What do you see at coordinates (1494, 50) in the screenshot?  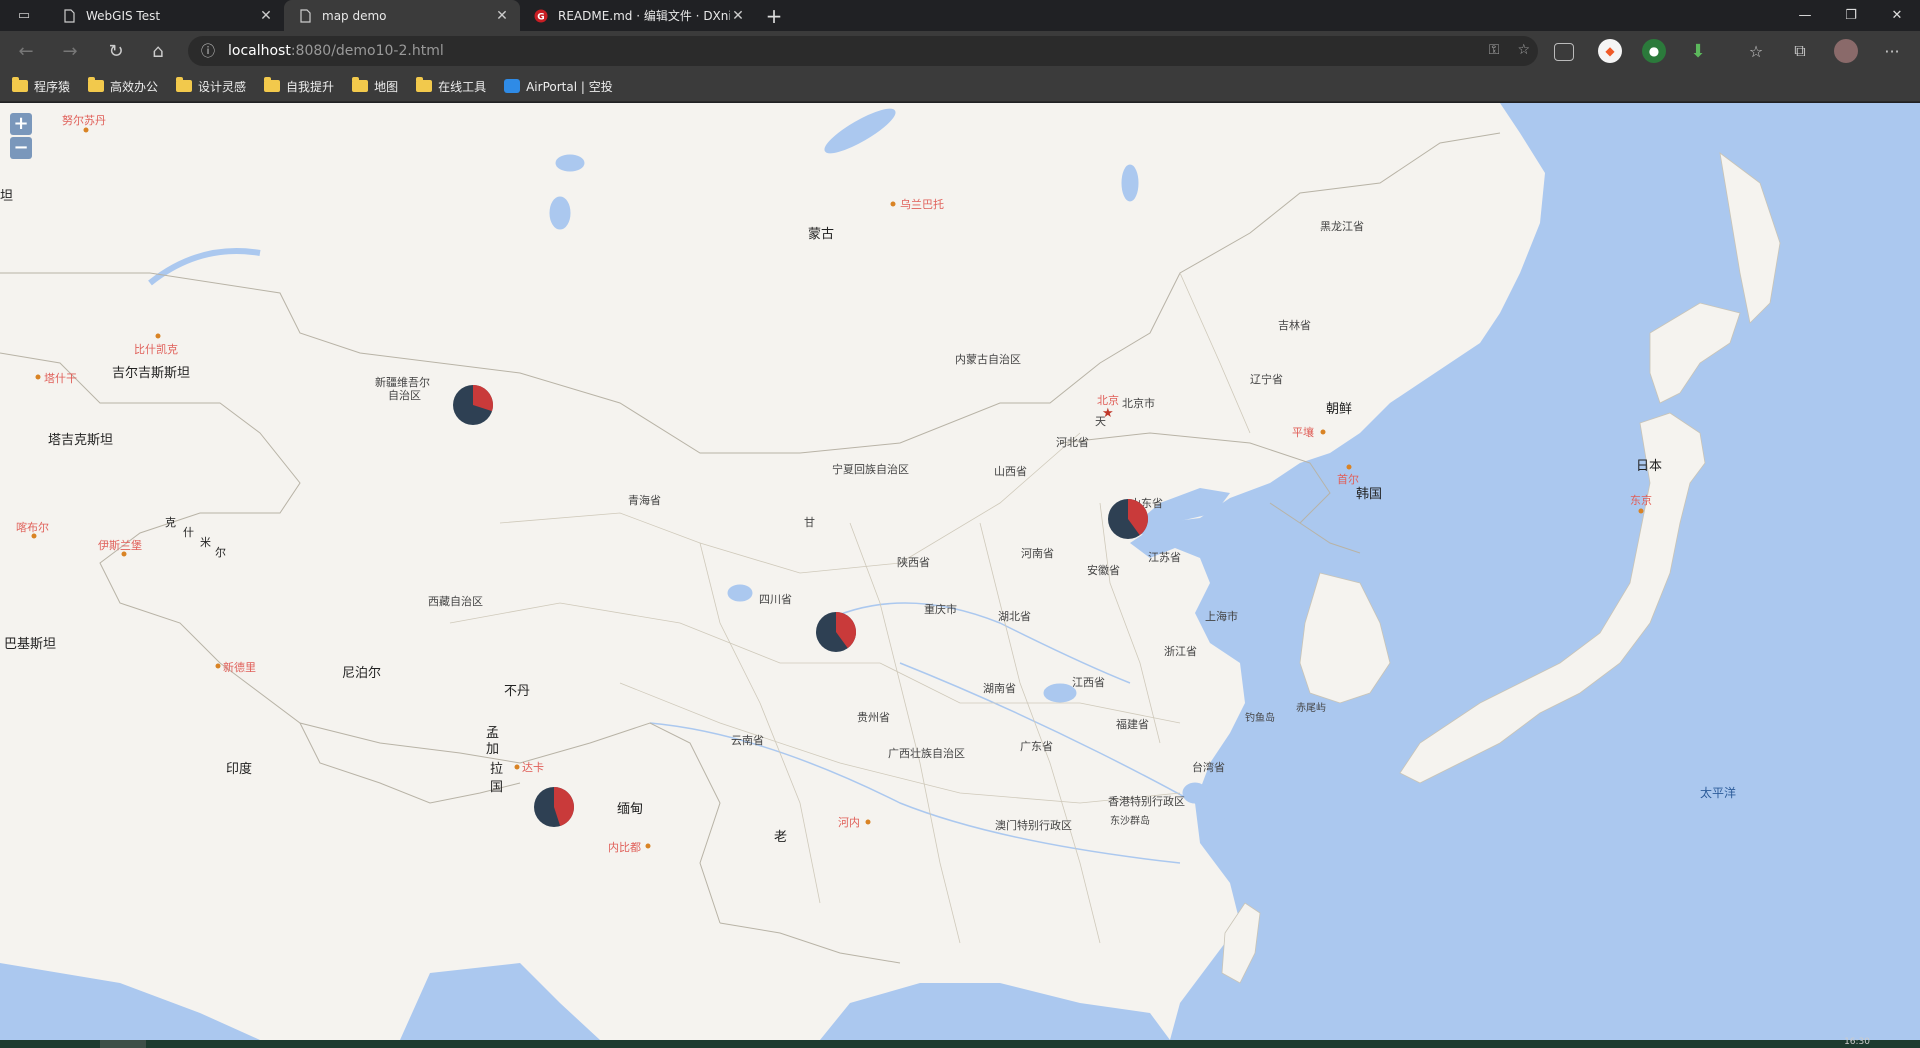 I see `key-icon: ⚿` at bounding box center [1494, 50].